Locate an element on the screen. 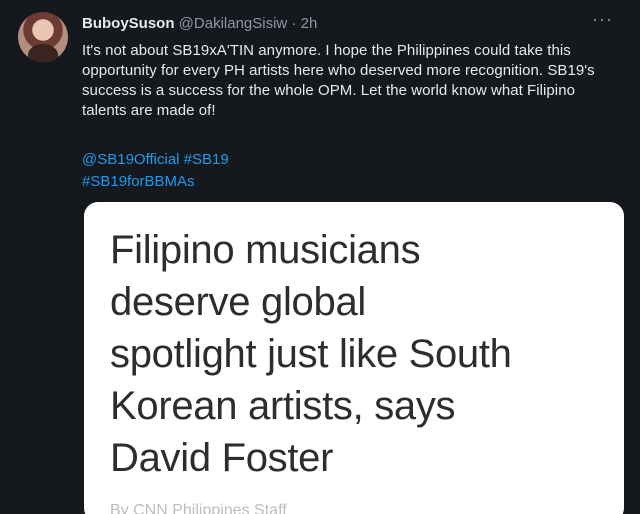  tweet-header: BuboySuson @DakilangSisiw · 2h is located at coordinates (199, 23).